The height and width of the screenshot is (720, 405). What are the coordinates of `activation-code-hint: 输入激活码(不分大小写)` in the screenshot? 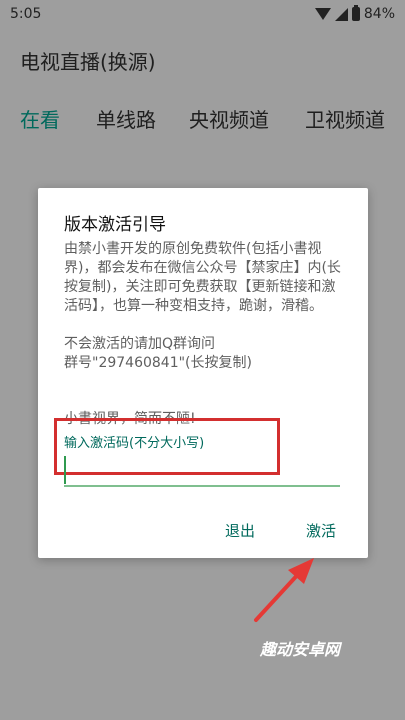 It's located at (134, 443).